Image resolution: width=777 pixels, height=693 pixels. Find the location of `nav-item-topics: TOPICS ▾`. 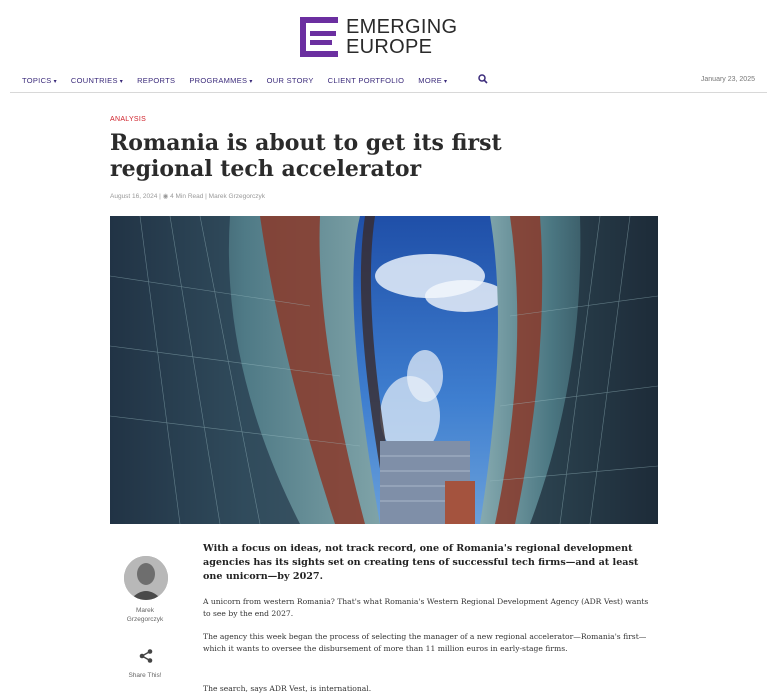

nav-item-topics: TOPICS ▾ is located at coordinates (39, 80).